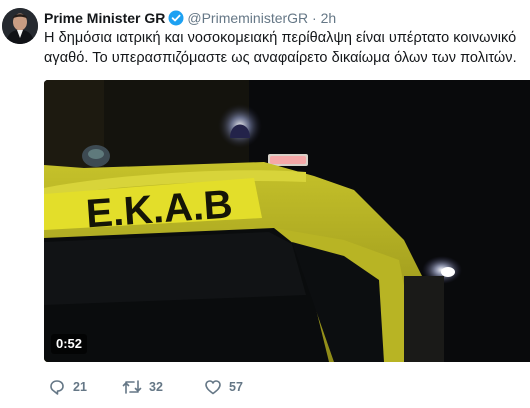 The height and width of the screenshot is (408, 530). What do you see at coordinates (104, 18) in the screenshot?
I see `author-name: Prime Minister GR` at bounding box center [104, 18].